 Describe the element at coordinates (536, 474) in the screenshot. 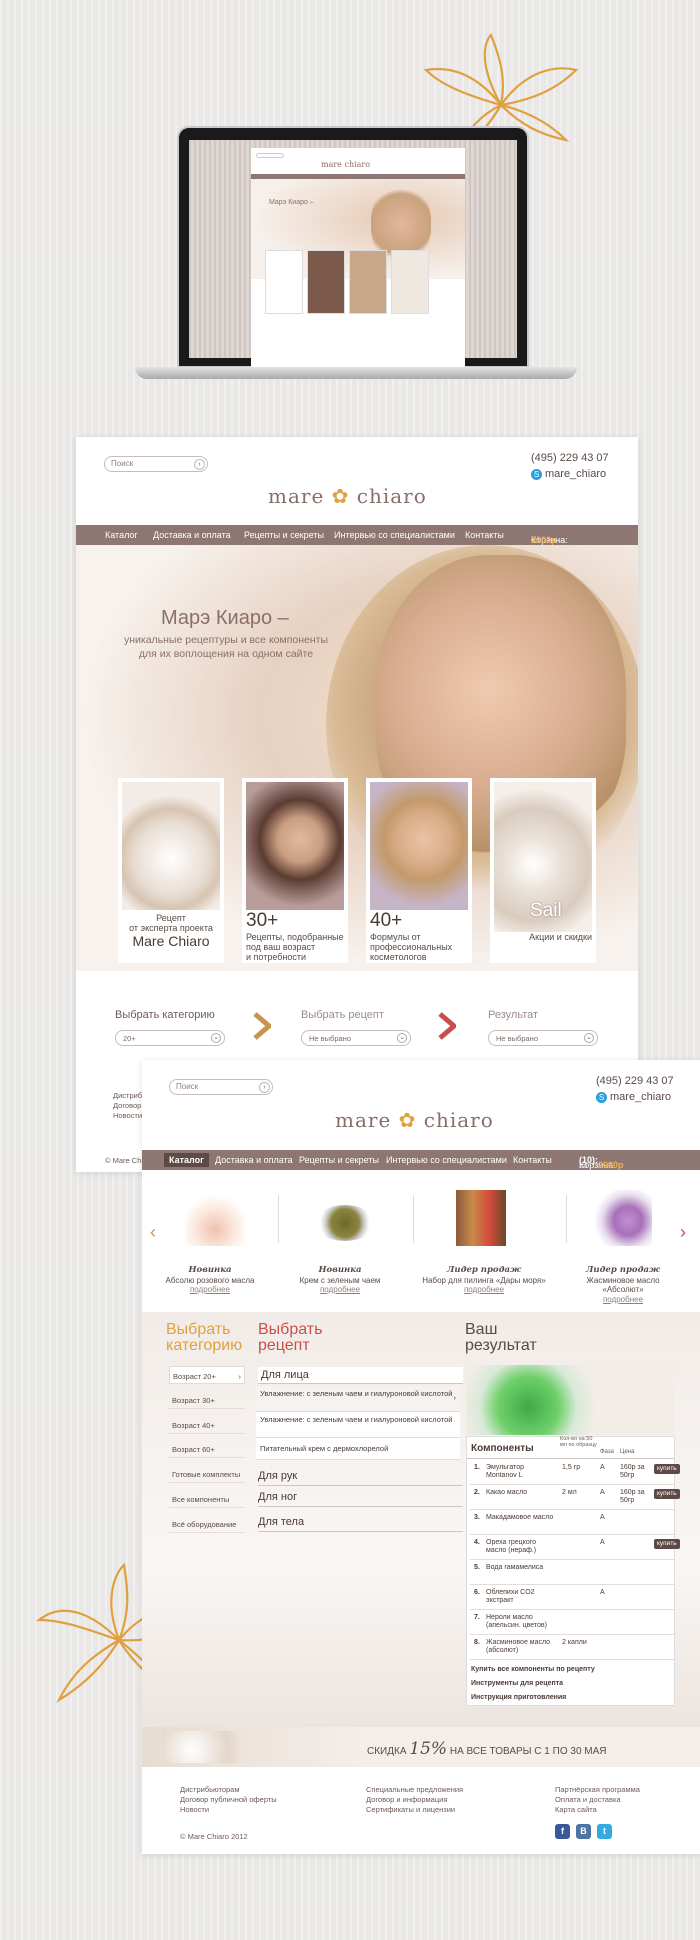

I see `skype-icon: S` at that location.